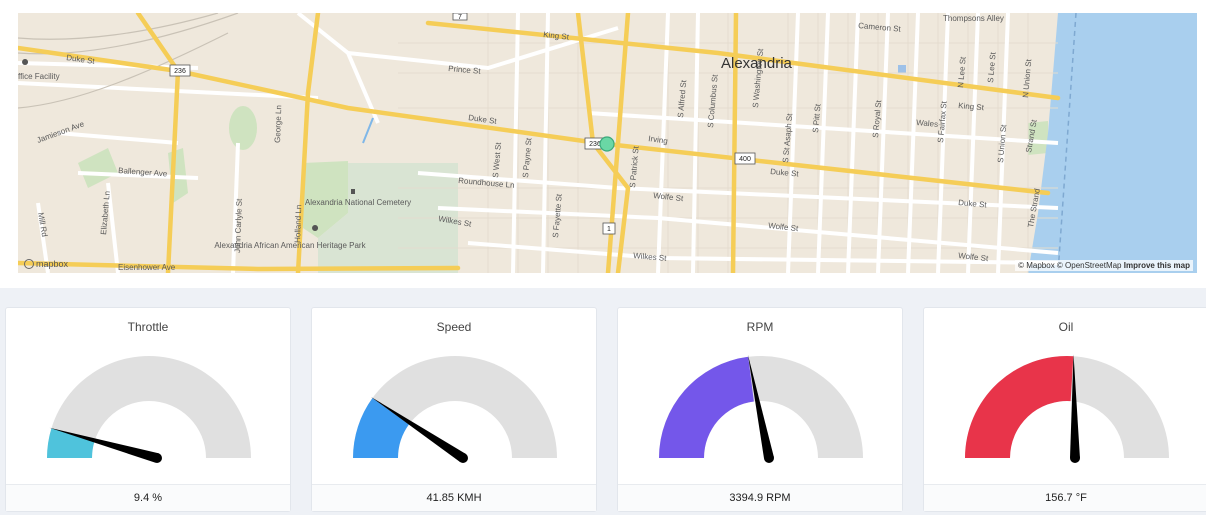 The image size is (1206, 515). What do you see at coordinates (1070, 265) in the screenshot?
I see `attribution-text: © Mapbox © OpenStreetMap` at bounding box center [1070, 265].